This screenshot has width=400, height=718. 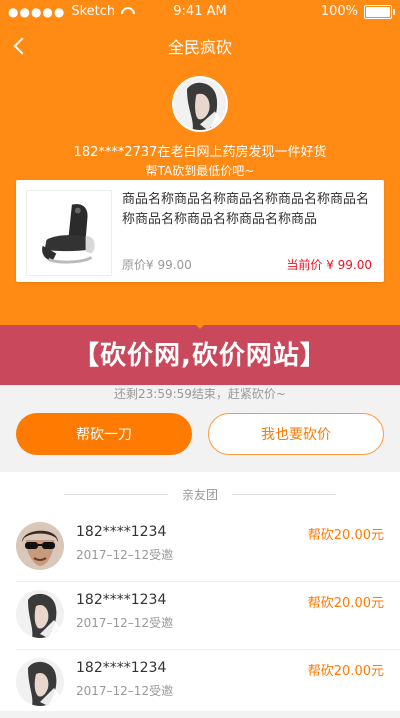 What do you see at coordinates (200, 171) in the screenshot?
I see `invite-subtitle: 帮TA砍到最低价吧~` at bounding box center [200, 171].